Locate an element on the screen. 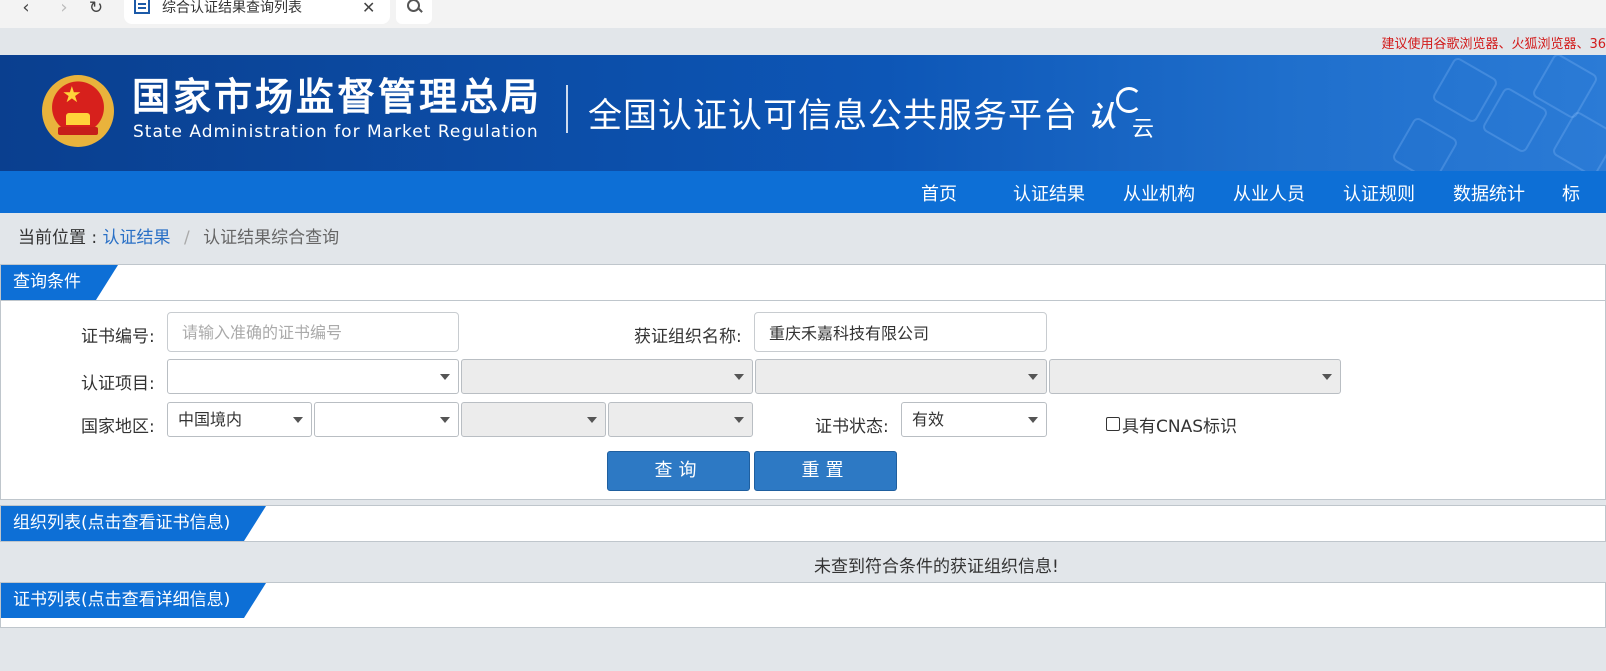  org-list-empty-message: 未查到符合条件的获证组织信息! is located at coordinates (936, 567).